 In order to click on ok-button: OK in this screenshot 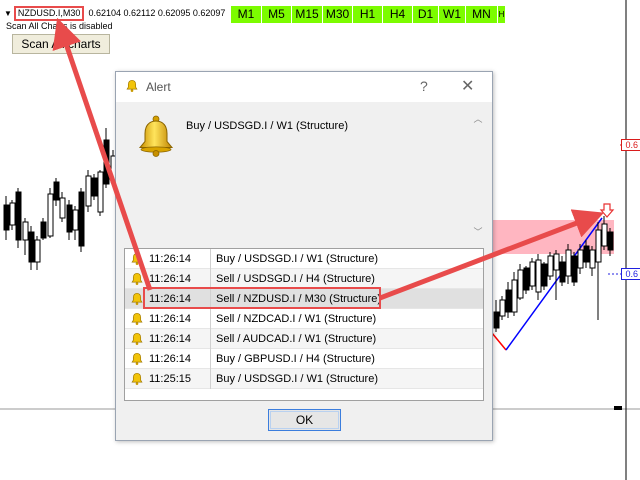, I will do `click(304, 420)`.